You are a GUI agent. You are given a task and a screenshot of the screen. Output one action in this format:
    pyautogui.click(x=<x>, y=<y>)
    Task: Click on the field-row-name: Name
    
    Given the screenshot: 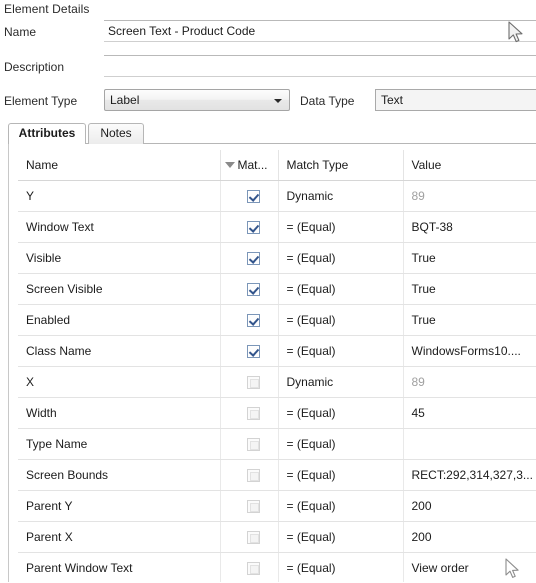 What is the action you would take?
    pyautogui.click(x=268, y=33)
    